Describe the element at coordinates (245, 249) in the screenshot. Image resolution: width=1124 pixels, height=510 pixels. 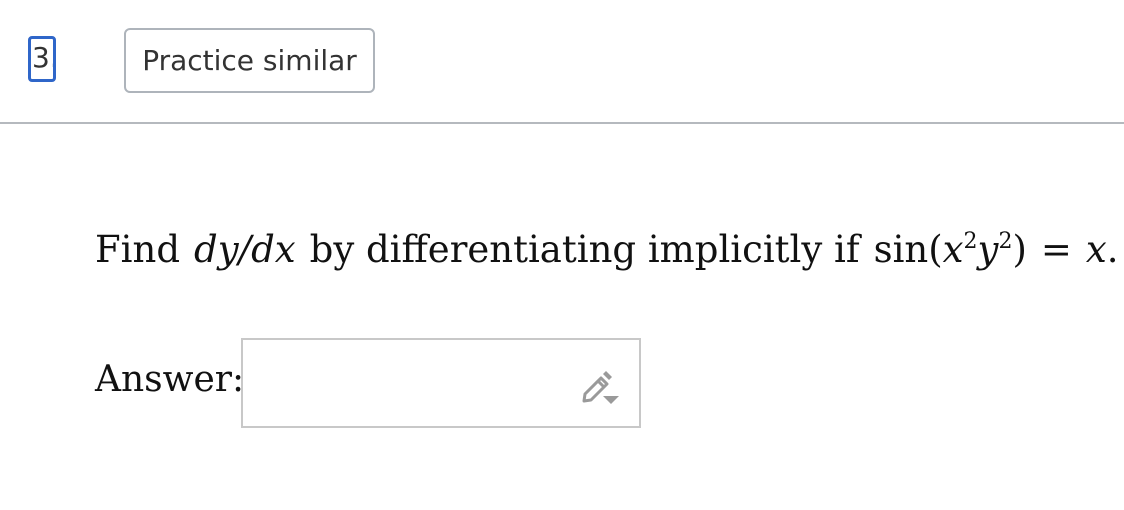
I see `derivative-expression: dy/dx` at that location.